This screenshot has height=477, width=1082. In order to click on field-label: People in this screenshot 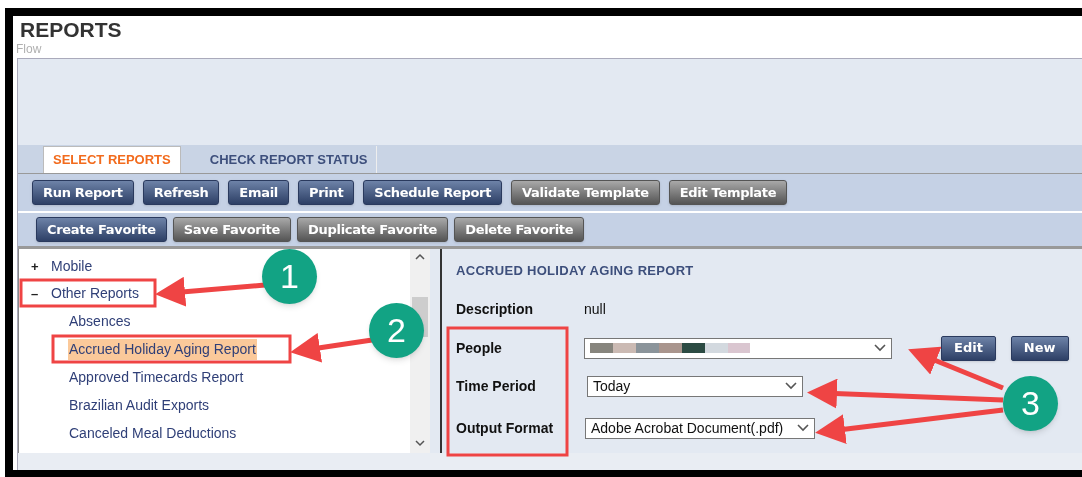, I will do `click(479, 348)`.